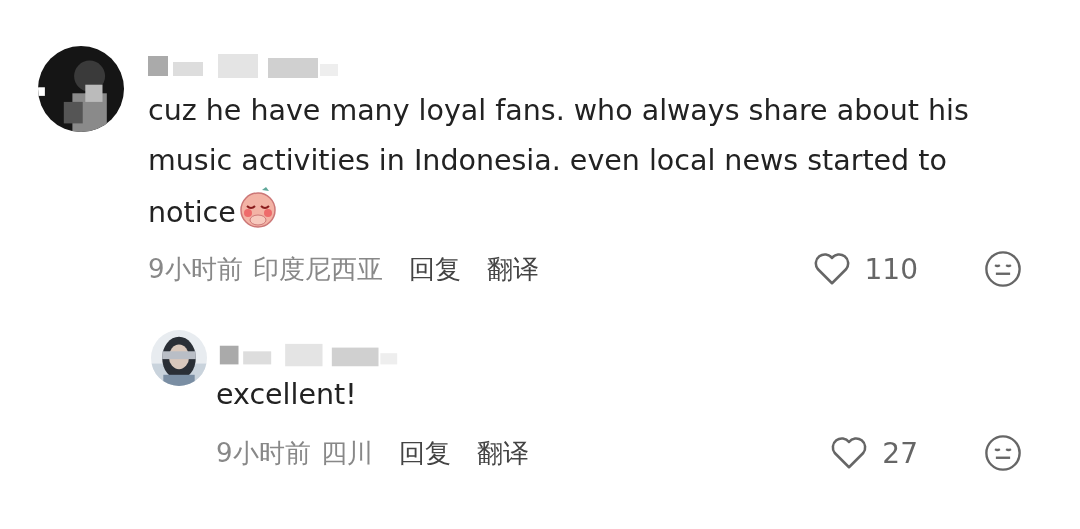  Describe the element at coordinates (874, 453) in the screenshot. I see `like-button: 27` at that location.